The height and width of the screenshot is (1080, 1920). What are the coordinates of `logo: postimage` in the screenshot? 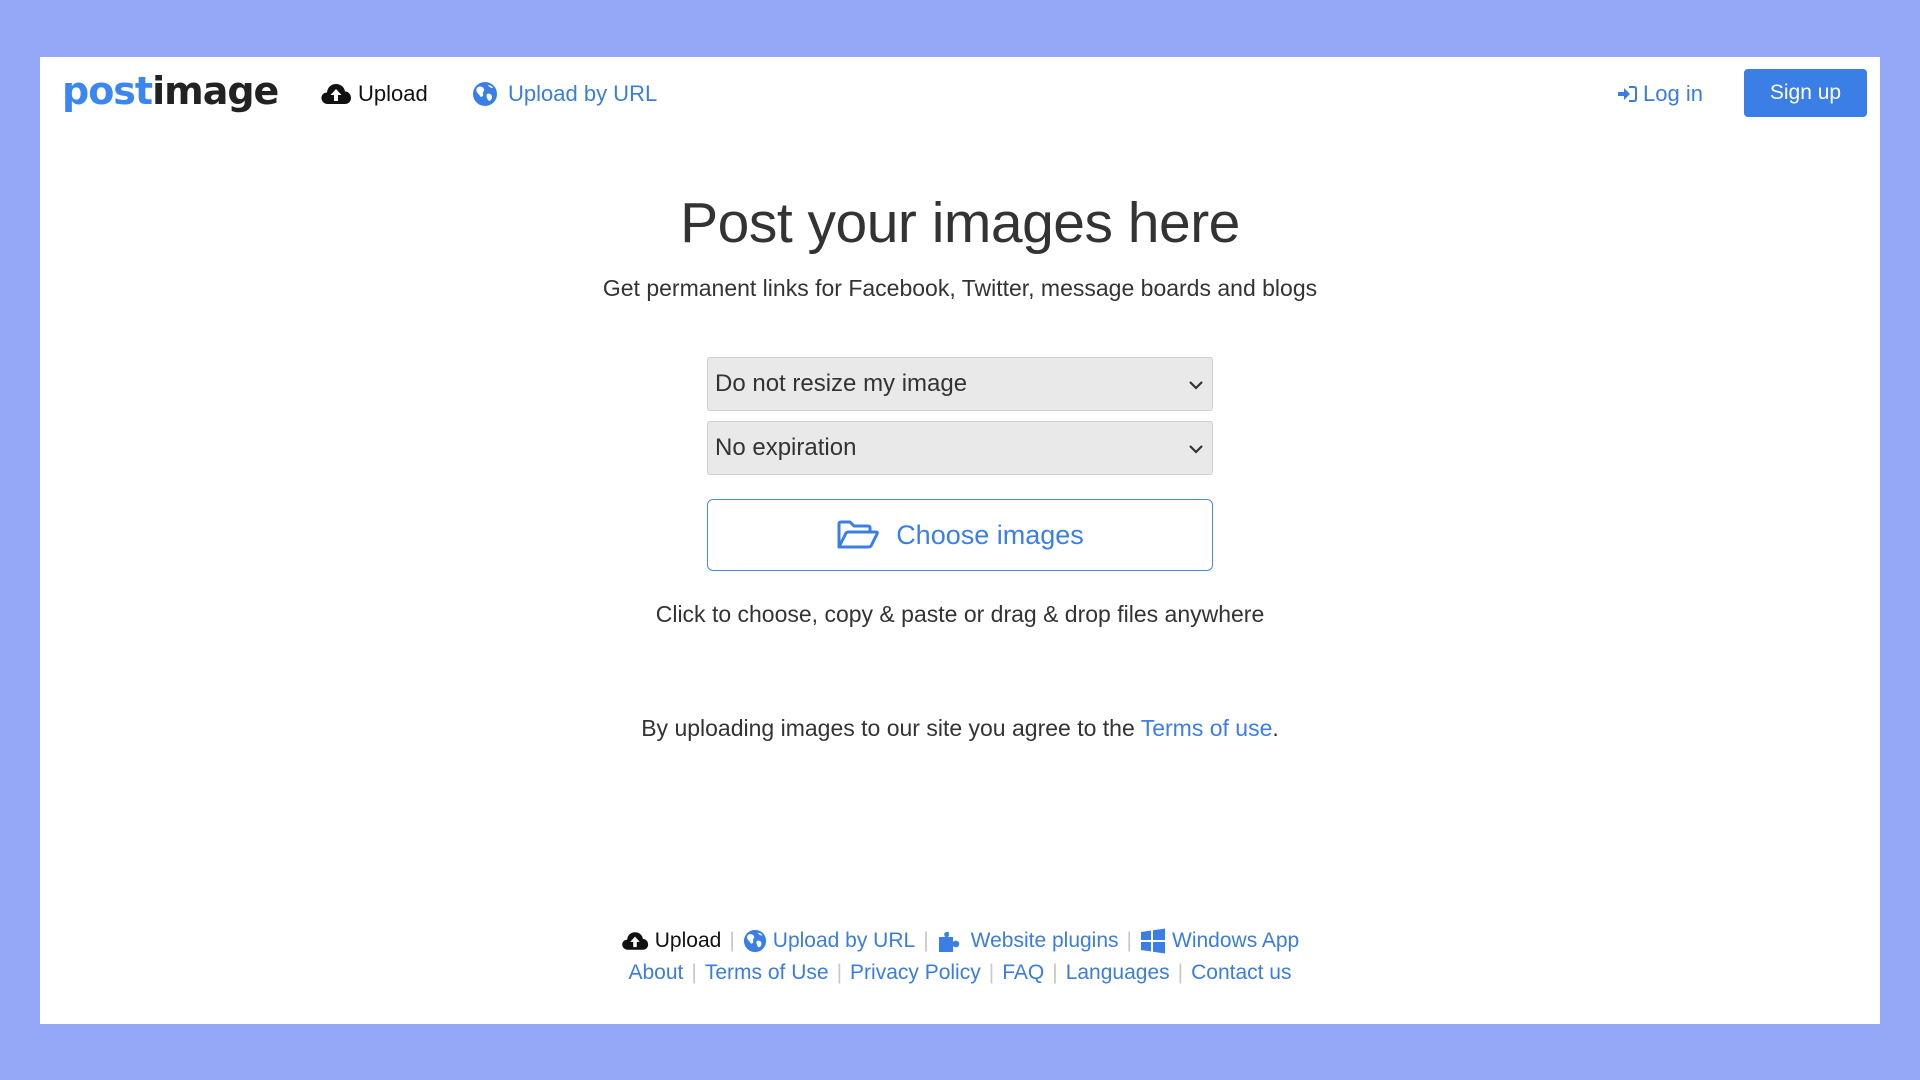 It's located at (170, 91).